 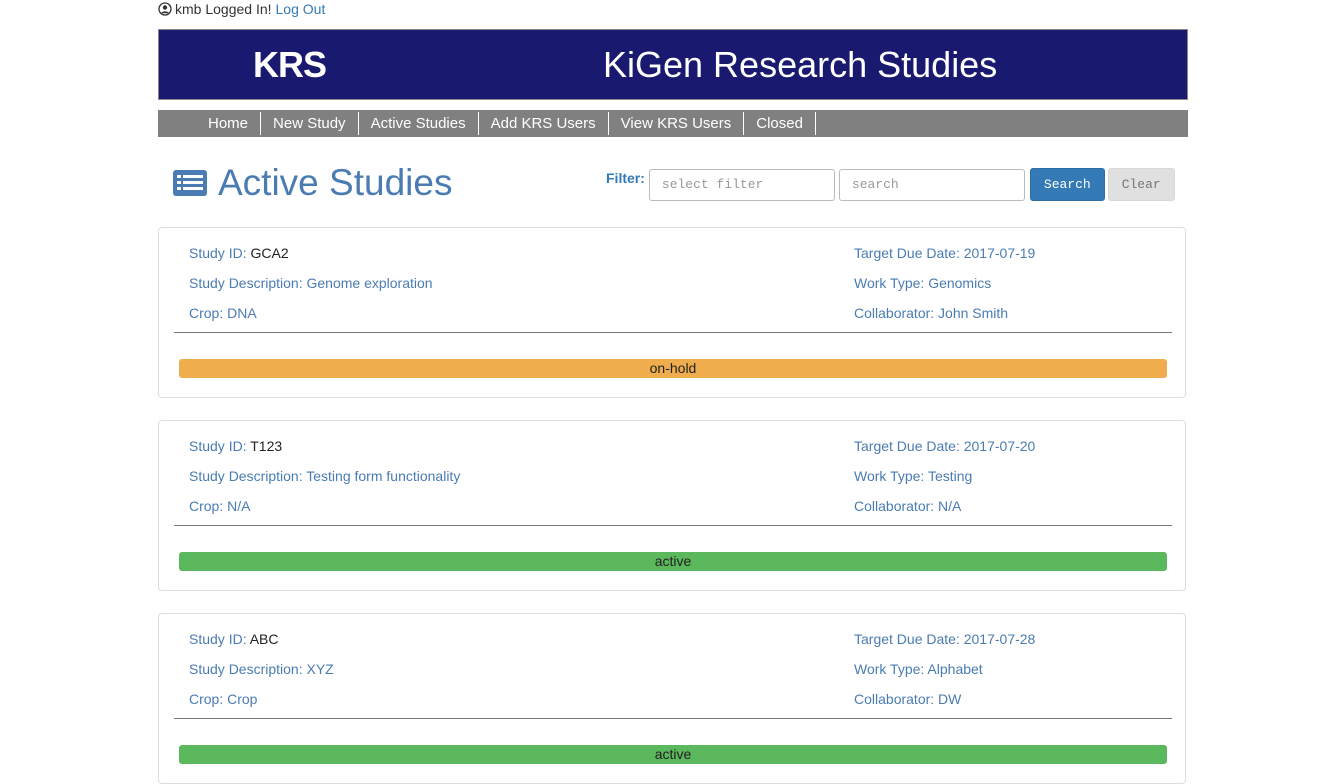 I want to click on login-status: kmb Logged In! Log Out, so click(x=241, y=9).